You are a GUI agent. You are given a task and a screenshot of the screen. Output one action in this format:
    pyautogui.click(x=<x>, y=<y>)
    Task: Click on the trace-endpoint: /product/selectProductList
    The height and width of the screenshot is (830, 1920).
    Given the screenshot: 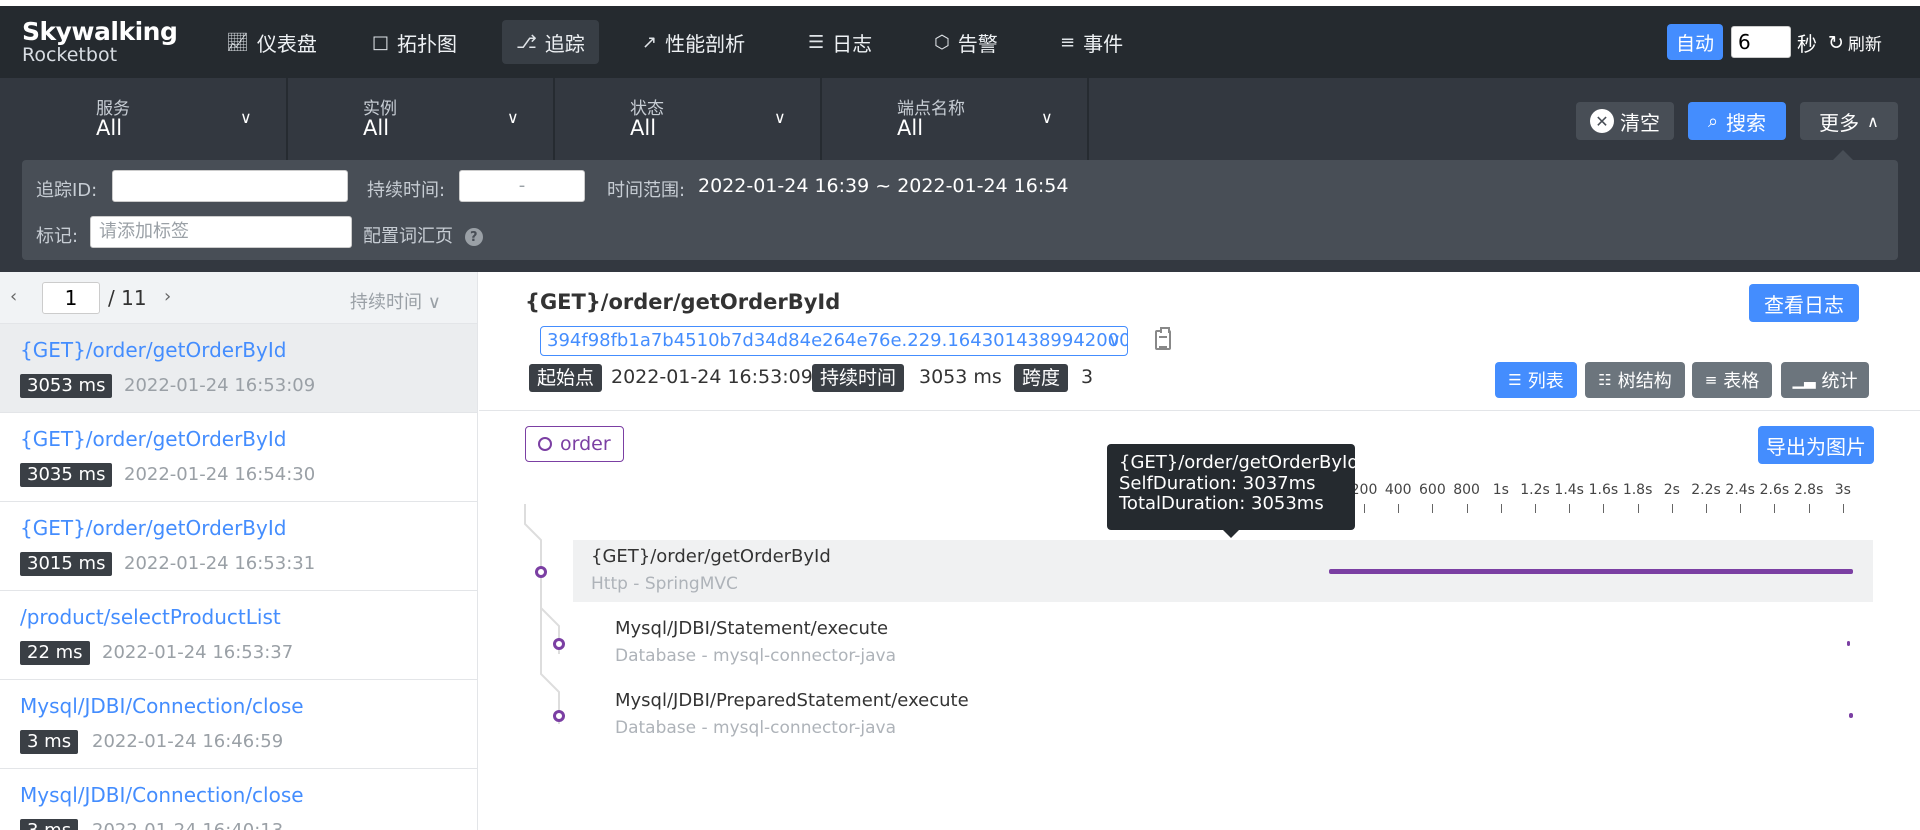 What is the action you would take?
    pyautogui.click(x=150, y=617)
    